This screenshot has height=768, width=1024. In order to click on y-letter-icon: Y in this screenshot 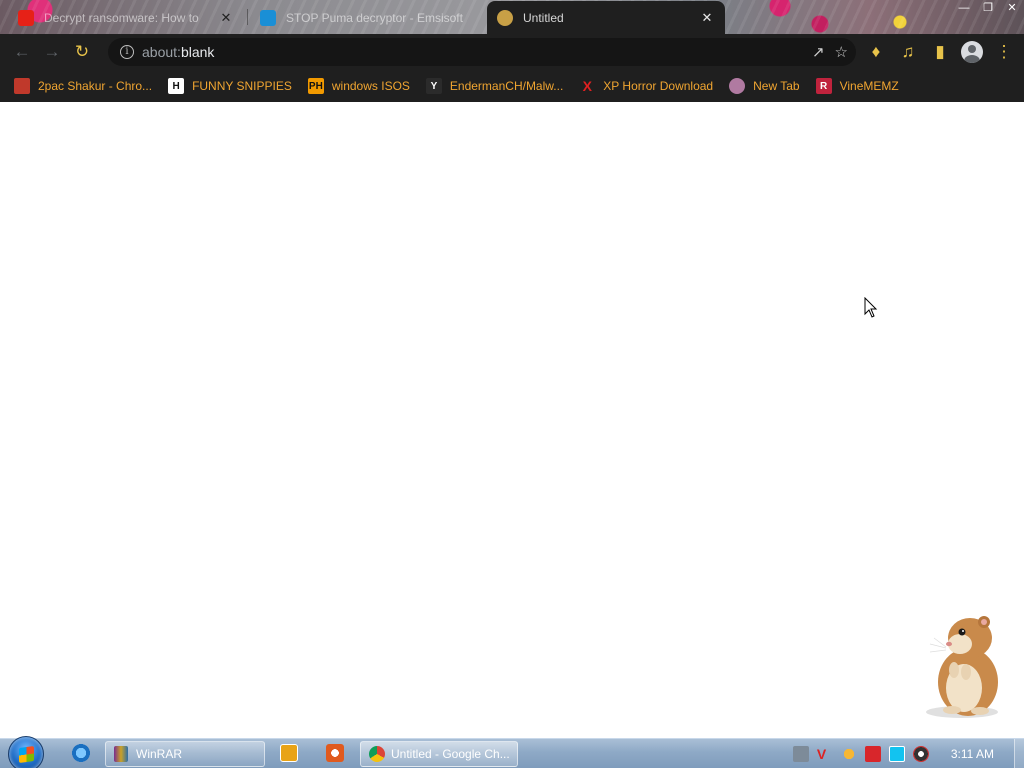, I will do `click(433, 86)`.